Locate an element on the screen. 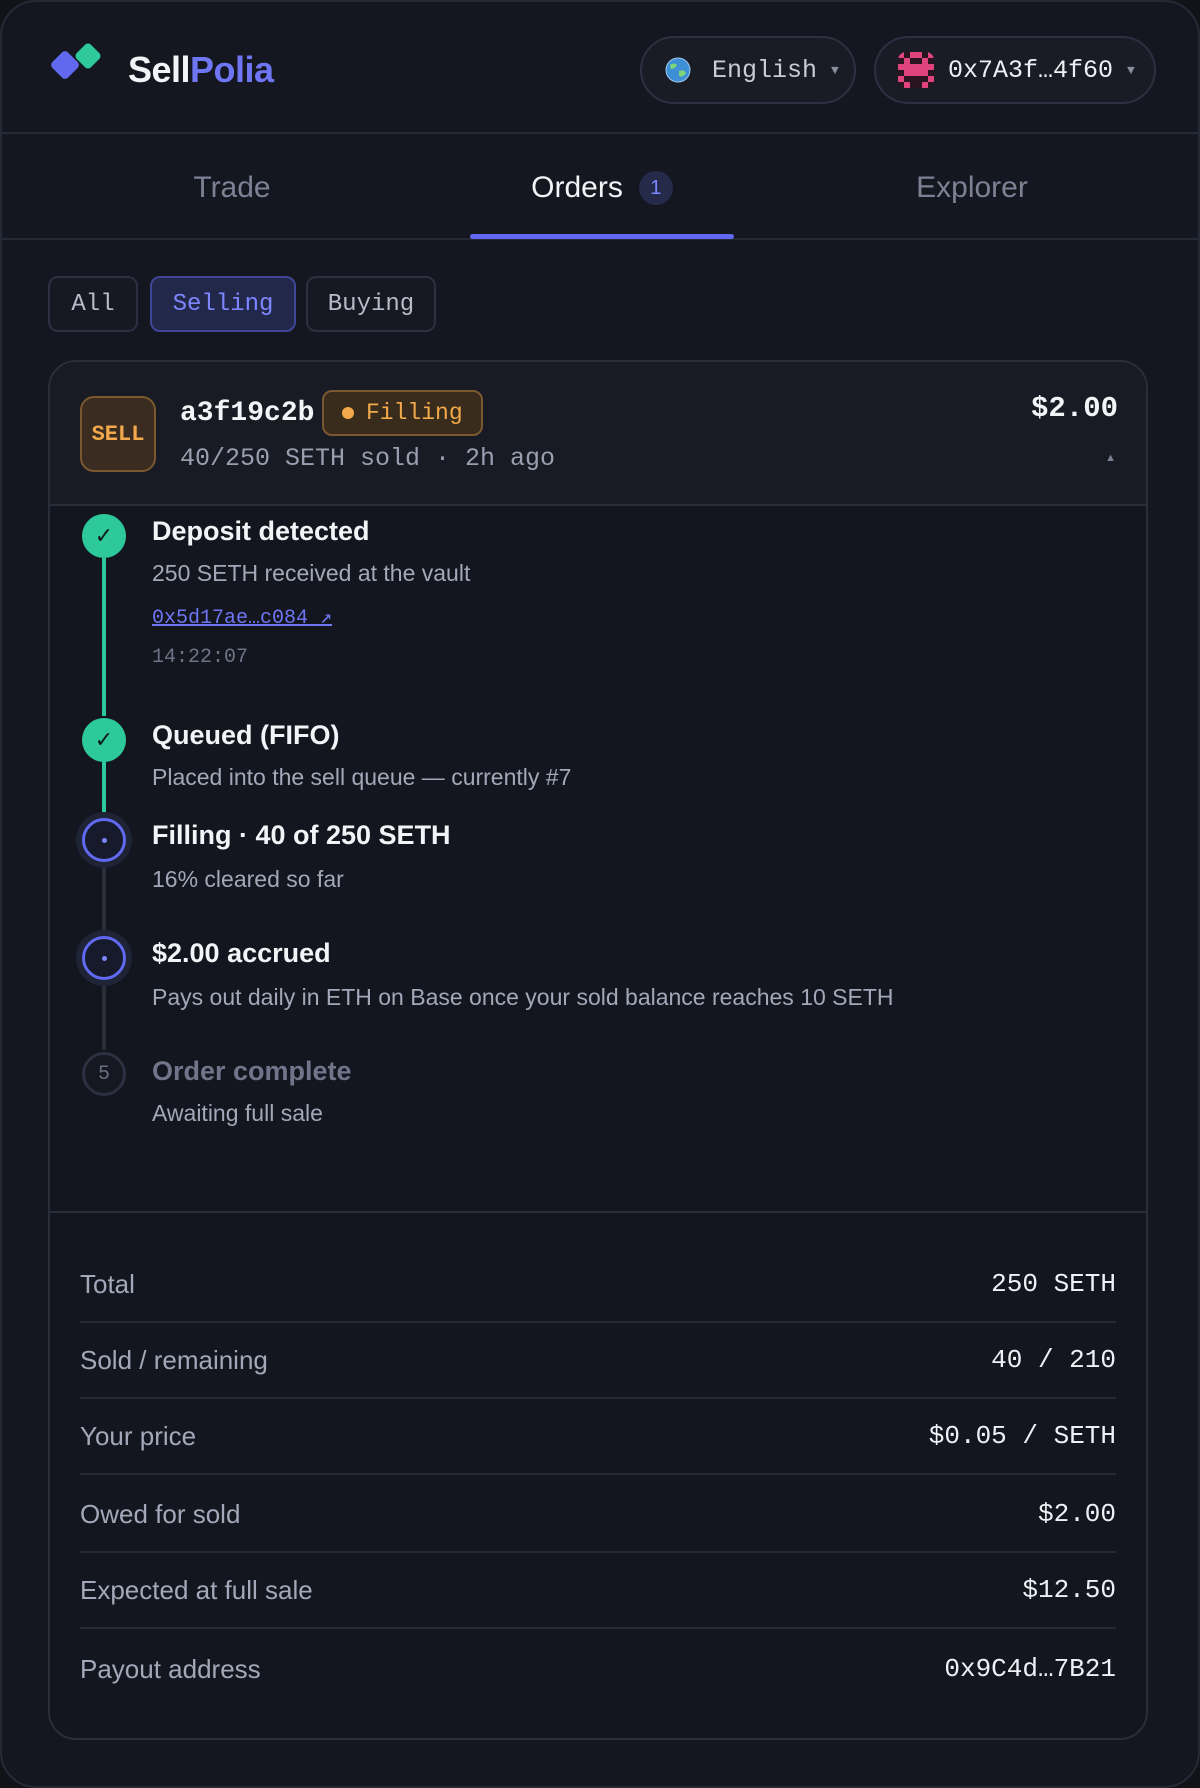  status-label: Filling is located at coordinates (414, 413).